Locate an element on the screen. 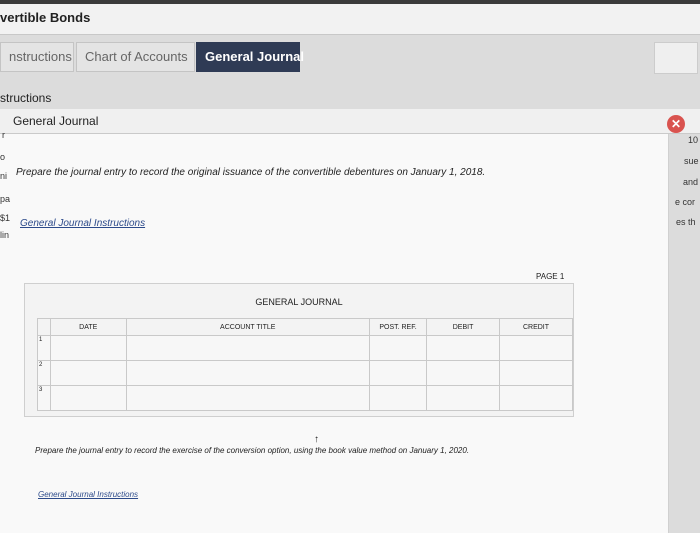 The image size is (700, 533). row-number: 3 is located at coordinates (44, 398).